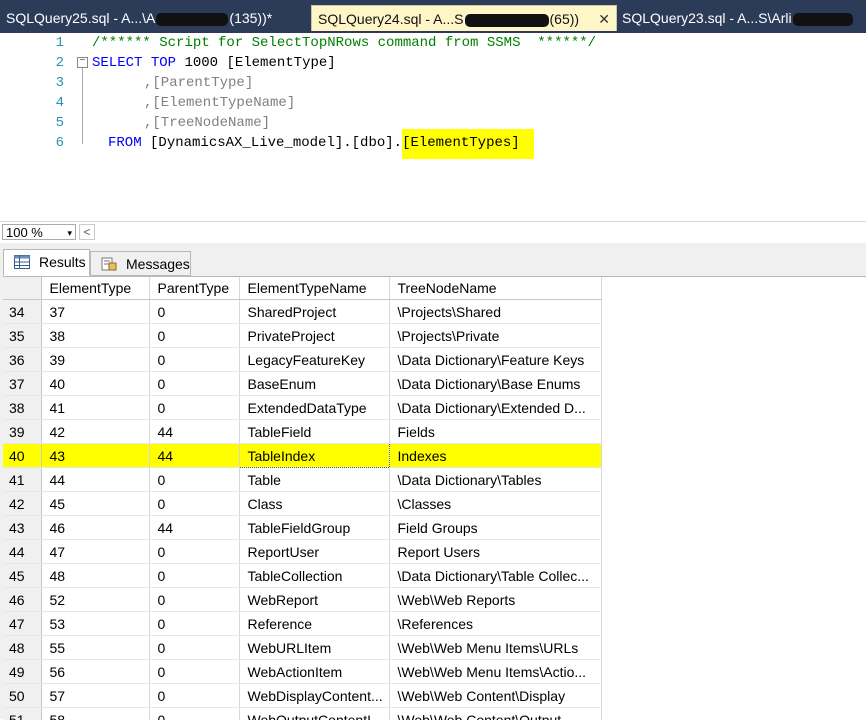  I want to click on grid-cell: 53, so click(95, 624).